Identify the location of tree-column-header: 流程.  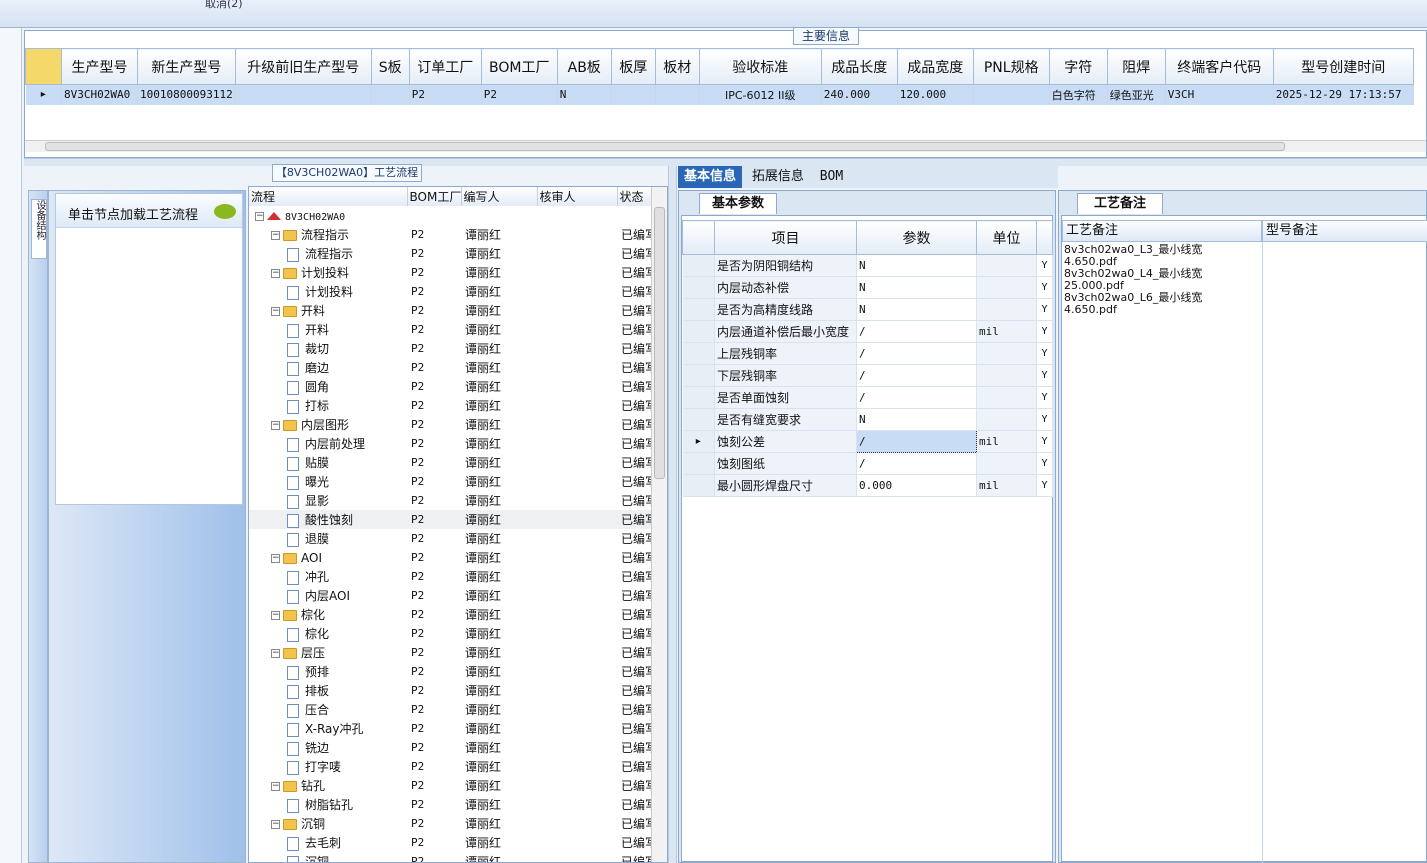
(328, 196).